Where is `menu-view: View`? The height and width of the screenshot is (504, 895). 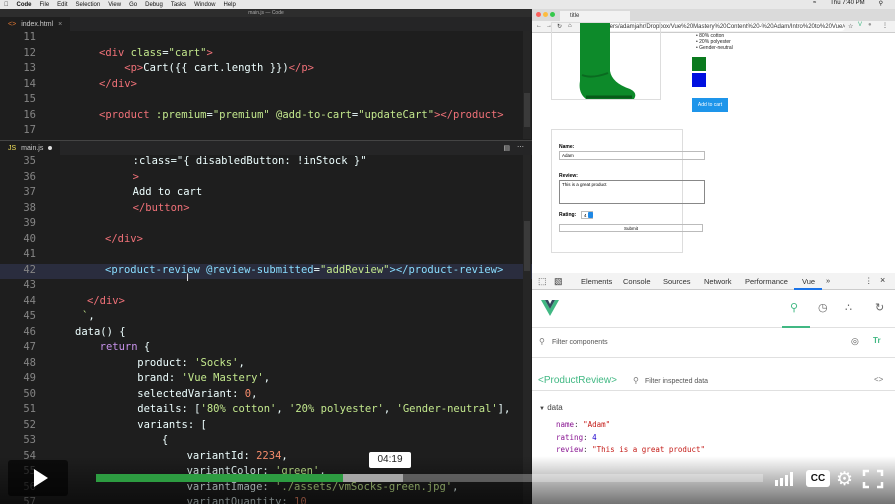 menu-view: View is located at coordinates (114, 5).